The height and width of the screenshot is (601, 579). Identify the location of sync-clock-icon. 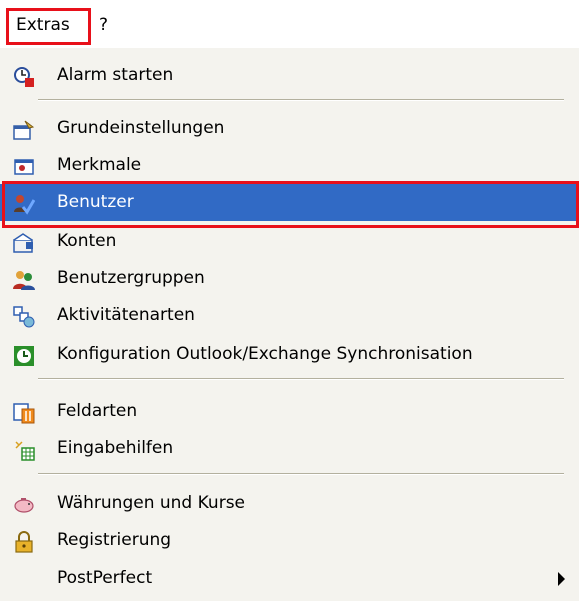
(24, 356).